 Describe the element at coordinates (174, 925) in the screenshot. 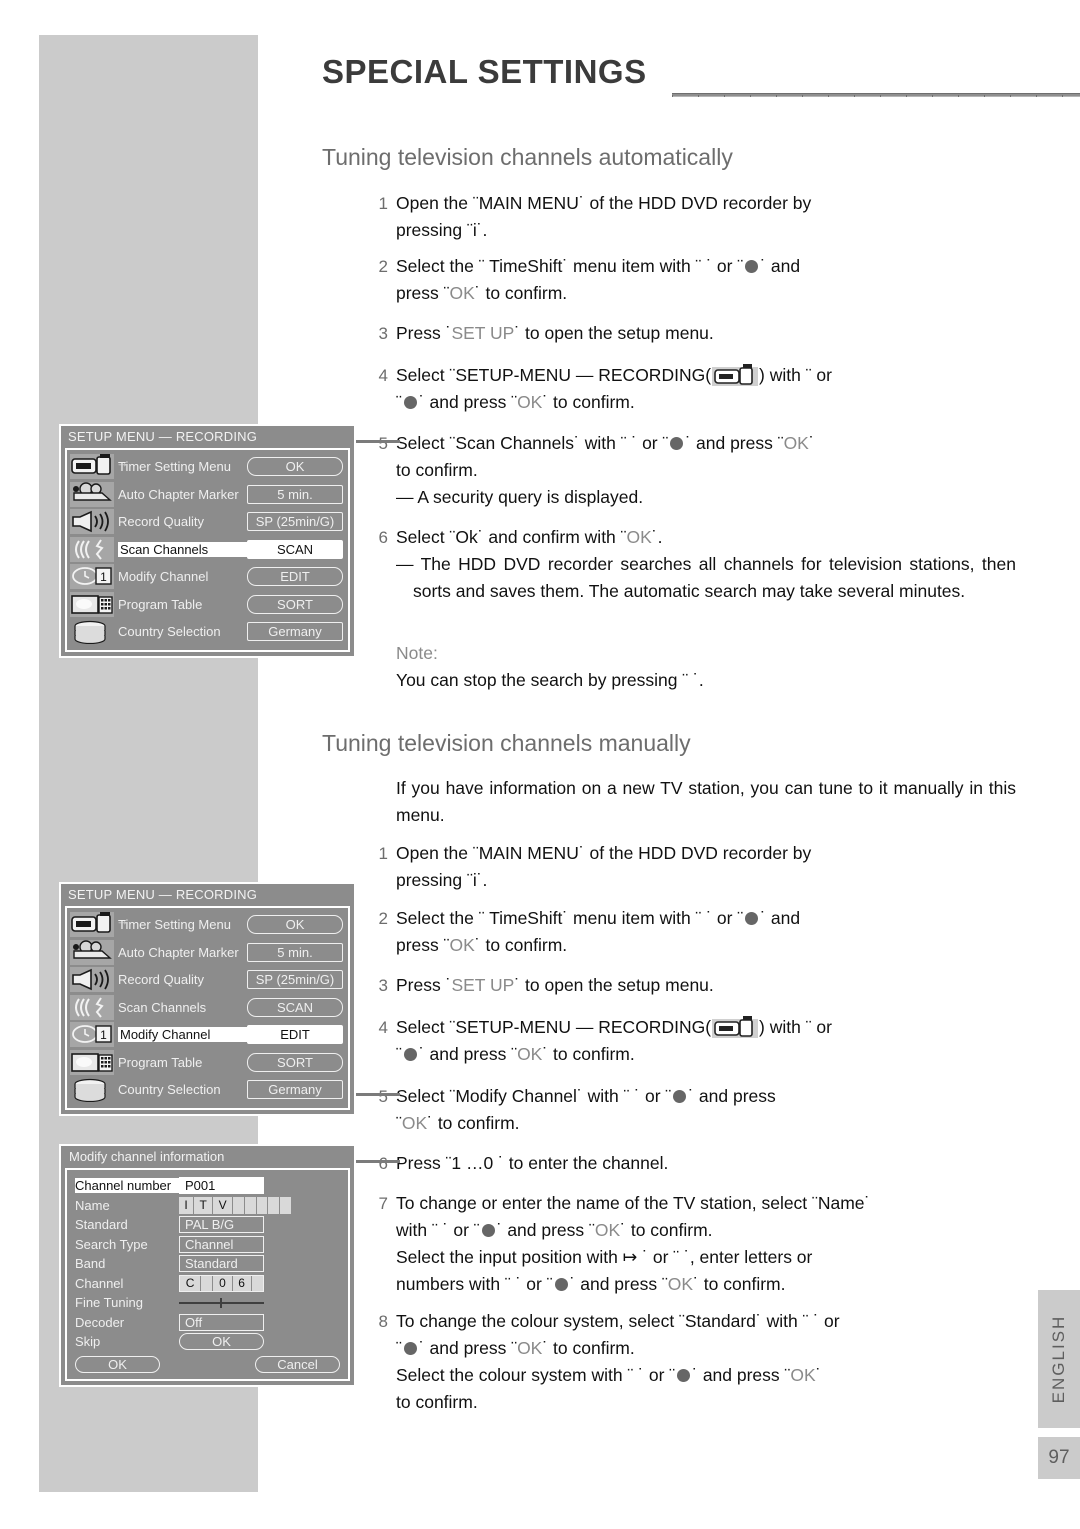

I see `osd-row-label: Timer Setting Menu` at that location.